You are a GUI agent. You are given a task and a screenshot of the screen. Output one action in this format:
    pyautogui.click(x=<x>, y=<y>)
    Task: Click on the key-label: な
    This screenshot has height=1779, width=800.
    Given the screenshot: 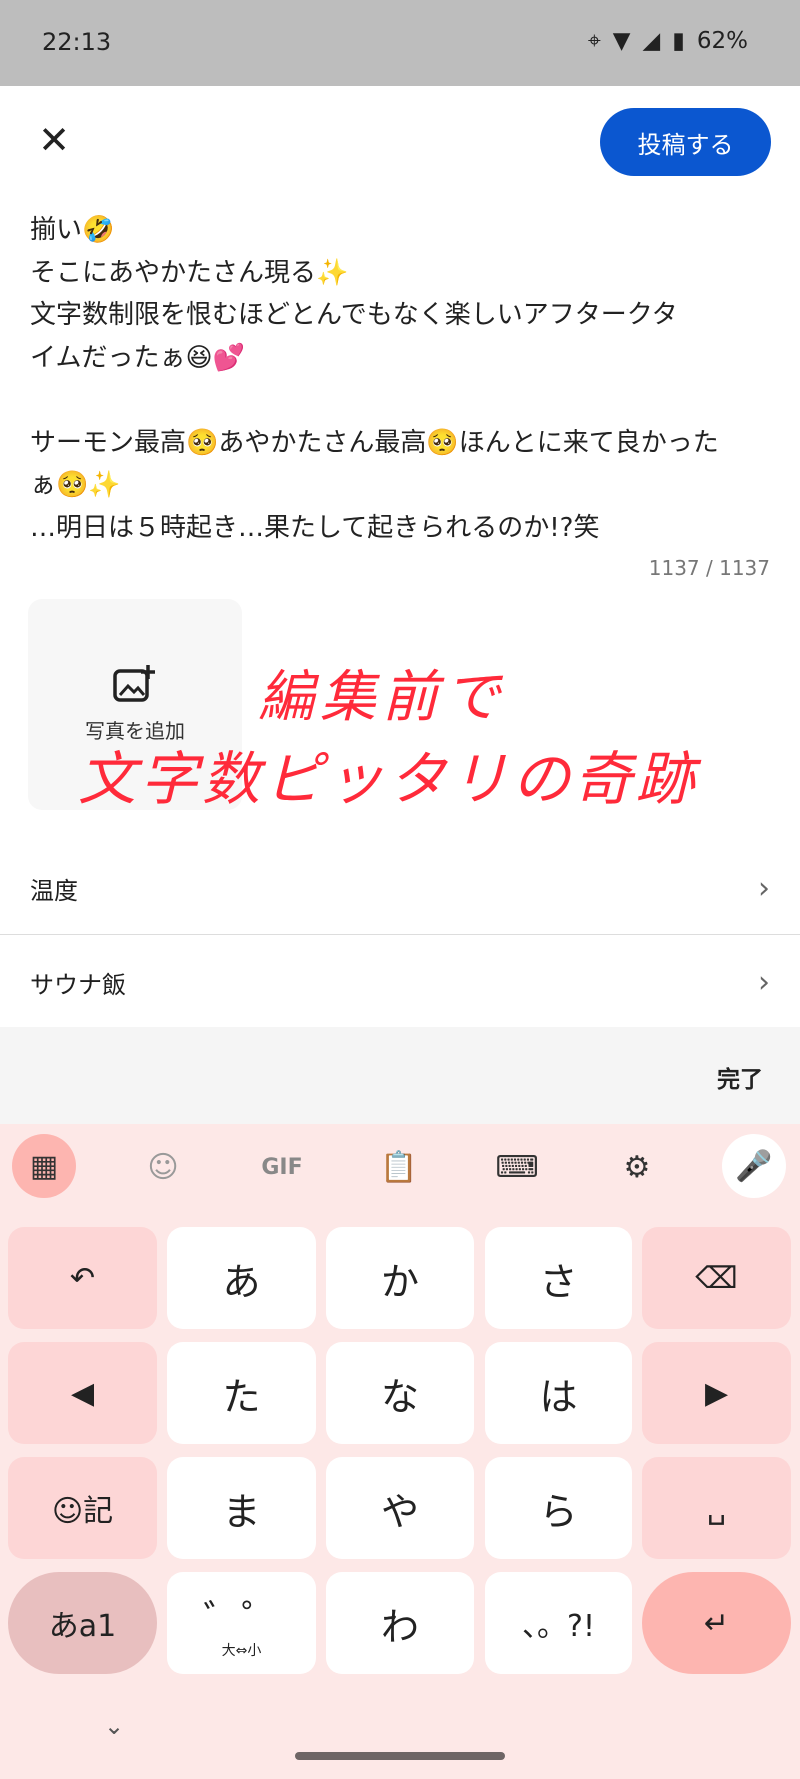 What is the action you would take?
    pyautogui.click(x=399, y=1396)
    